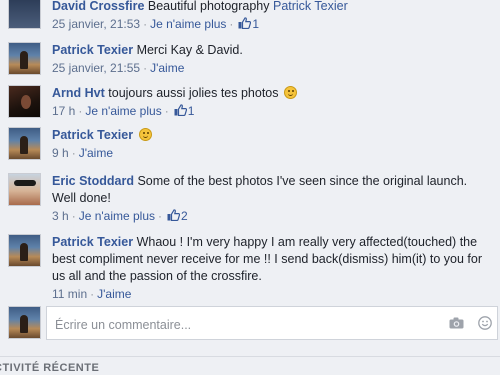 The image size is (500, 375). I want to click on emoji-icon, so click(485, 323).